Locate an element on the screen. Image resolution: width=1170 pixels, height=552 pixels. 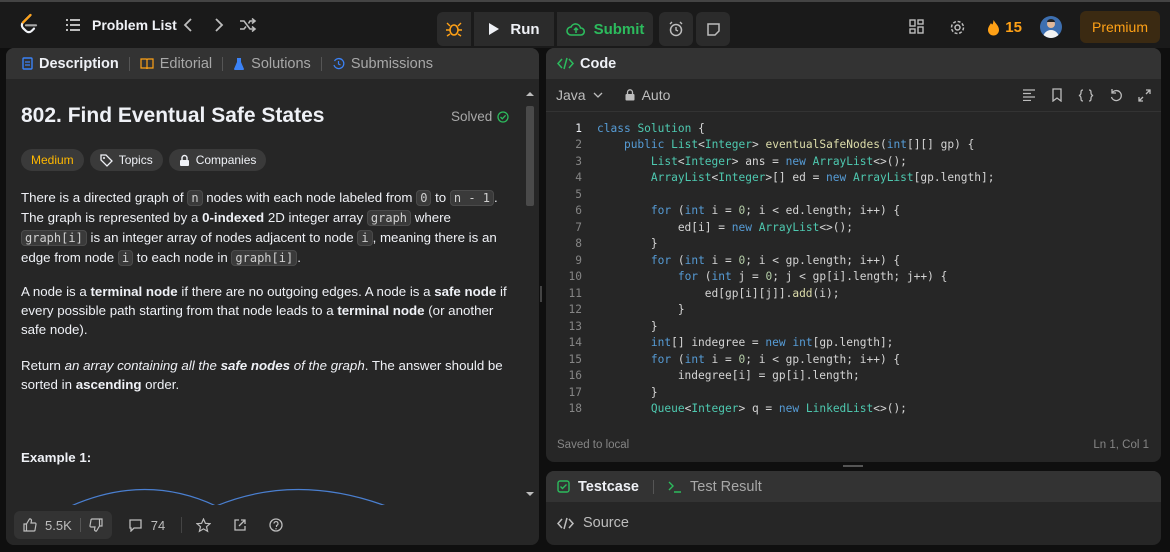
problem-list-link: Problem List is located at coordinates (134, 25).